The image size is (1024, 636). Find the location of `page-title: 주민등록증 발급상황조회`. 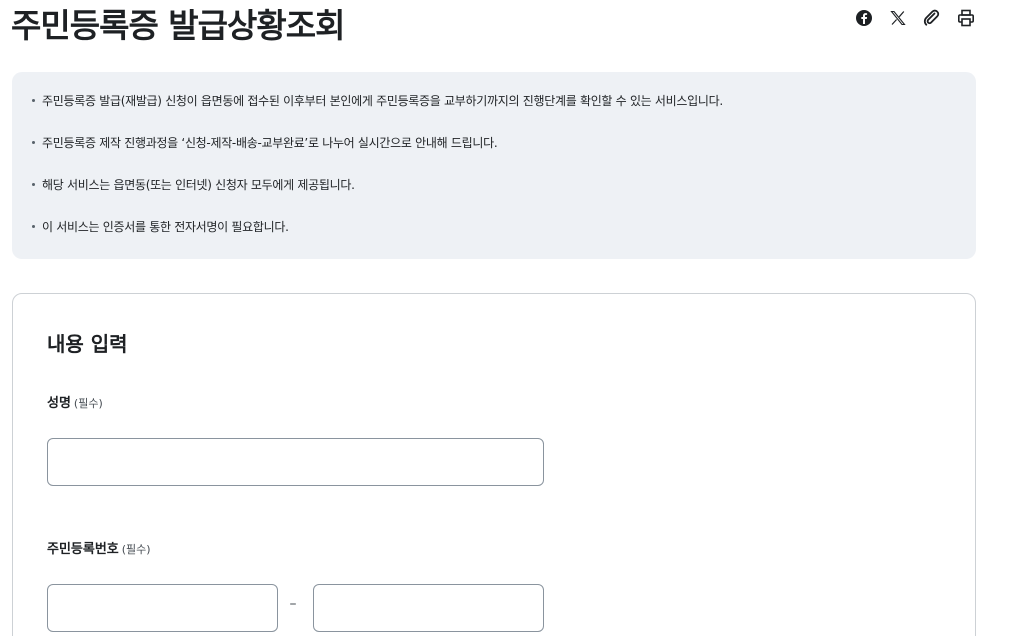

page-title: 주민등록증 발급상황조회 is located at coordinates (178, 25).